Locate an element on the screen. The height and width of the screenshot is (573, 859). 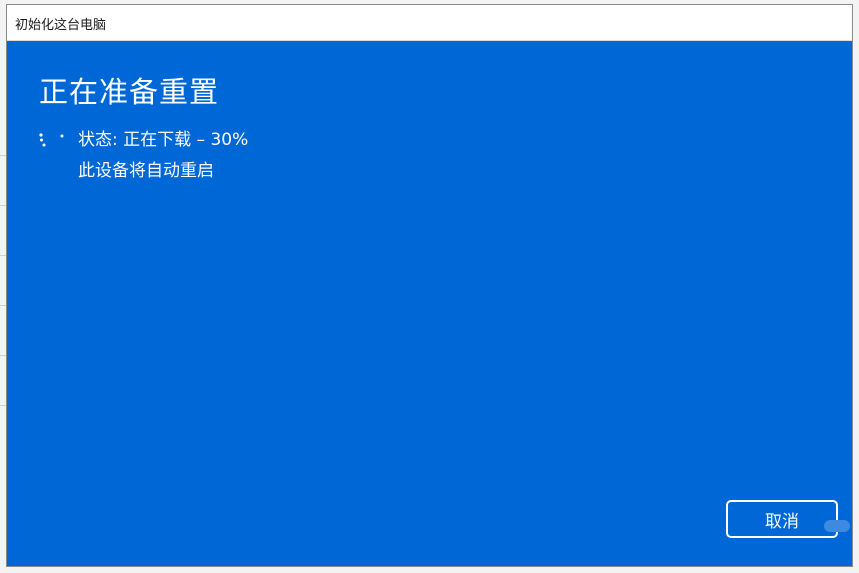
status-text: 状态: 正在下载 – 30% is located at coordinates (163, 140).